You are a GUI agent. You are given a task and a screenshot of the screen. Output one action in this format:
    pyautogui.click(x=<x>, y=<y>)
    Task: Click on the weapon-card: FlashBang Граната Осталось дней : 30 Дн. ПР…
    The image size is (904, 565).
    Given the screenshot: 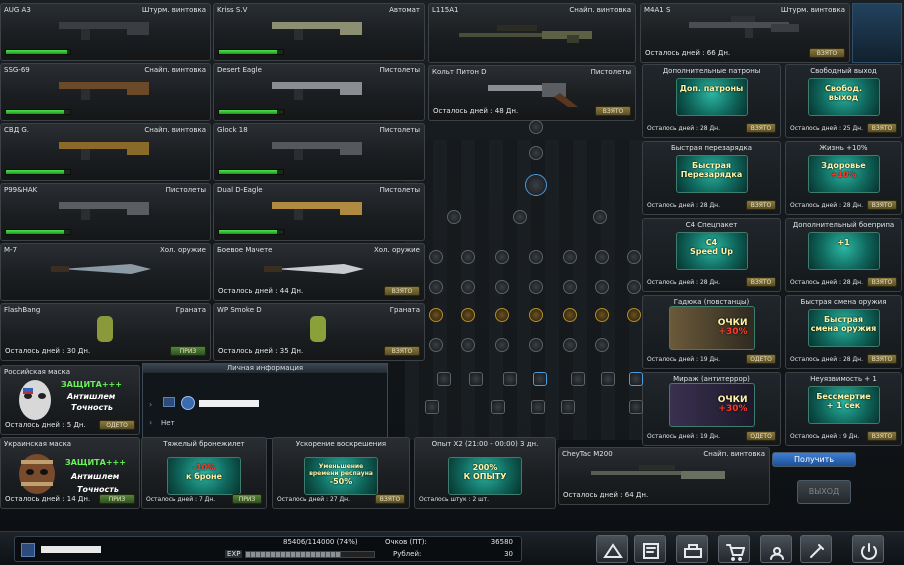 What is the action you would take?
    pyautogui.click(x=105, y=332)
    